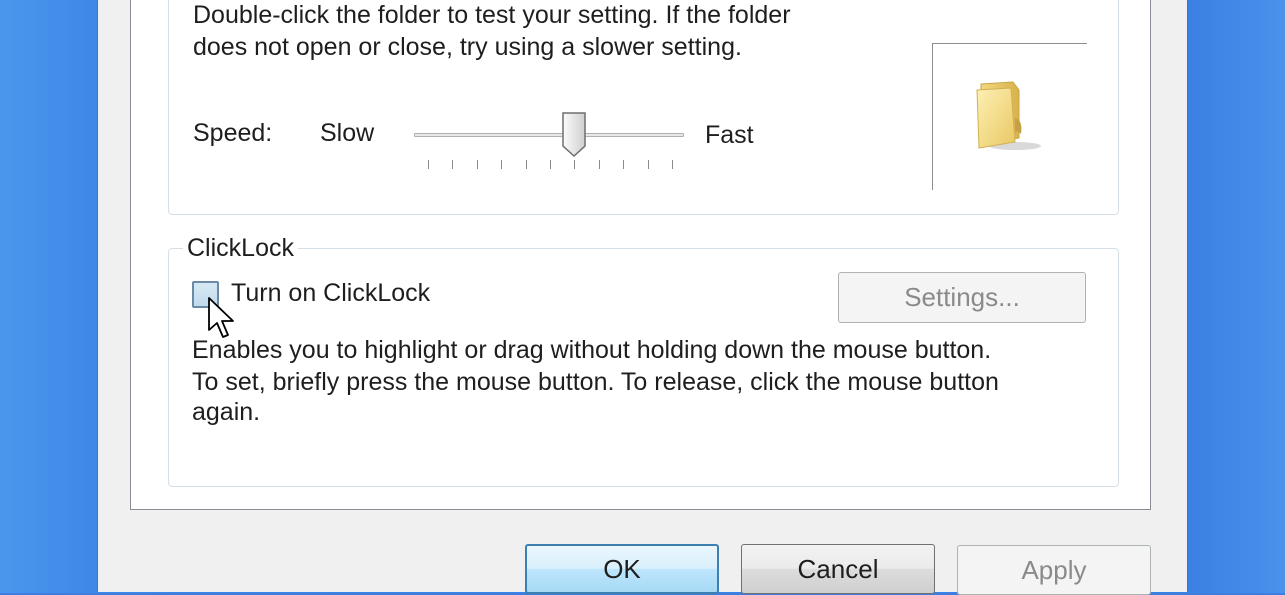  What do you see at coordinates (226, 412) in the screenshot?
I see `clicklock-description-line3: again.` at bounding box center [226, 412].